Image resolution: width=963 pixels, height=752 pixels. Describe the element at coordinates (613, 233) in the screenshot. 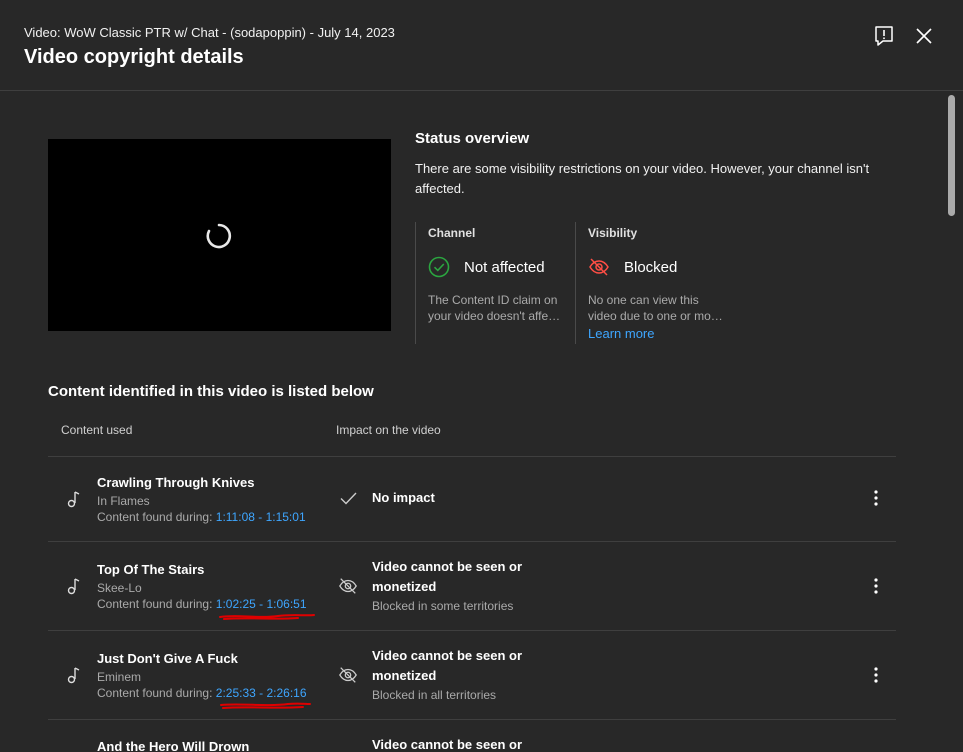

I see `visibility-label: Visibility` at that location.